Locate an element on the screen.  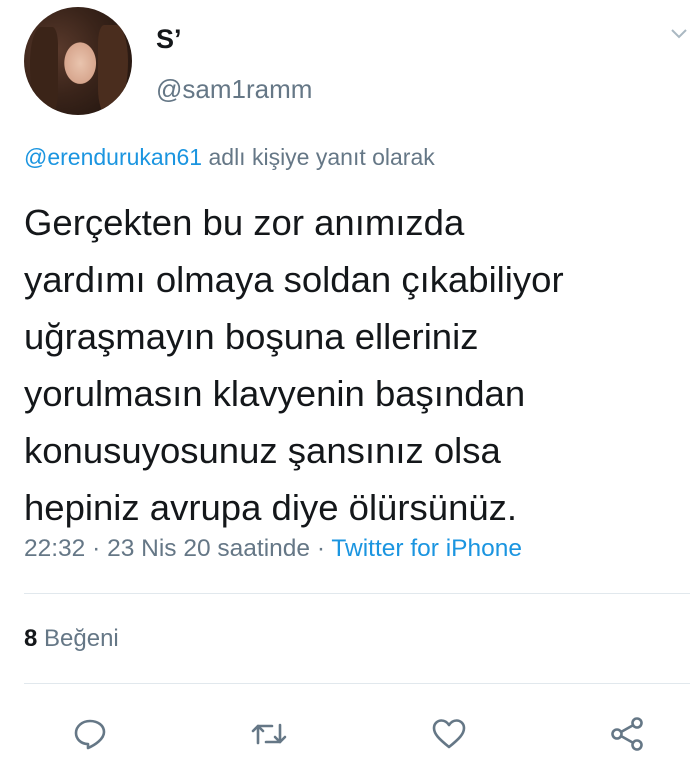
likes-label: Beğeni is located at coordinates (81, 638).